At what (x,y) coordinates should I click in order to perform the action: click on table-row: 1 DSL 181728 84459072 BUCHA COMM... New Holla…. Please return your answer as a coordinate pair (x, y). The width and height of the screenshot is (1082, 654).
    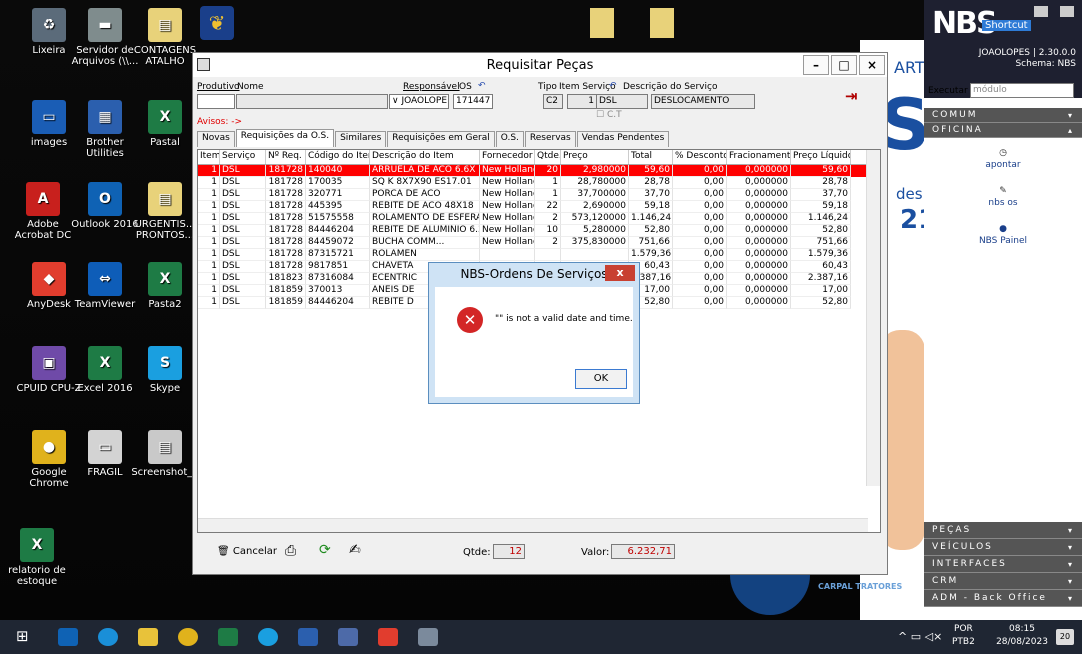
    Looking at the image, I should click on (539, 243).